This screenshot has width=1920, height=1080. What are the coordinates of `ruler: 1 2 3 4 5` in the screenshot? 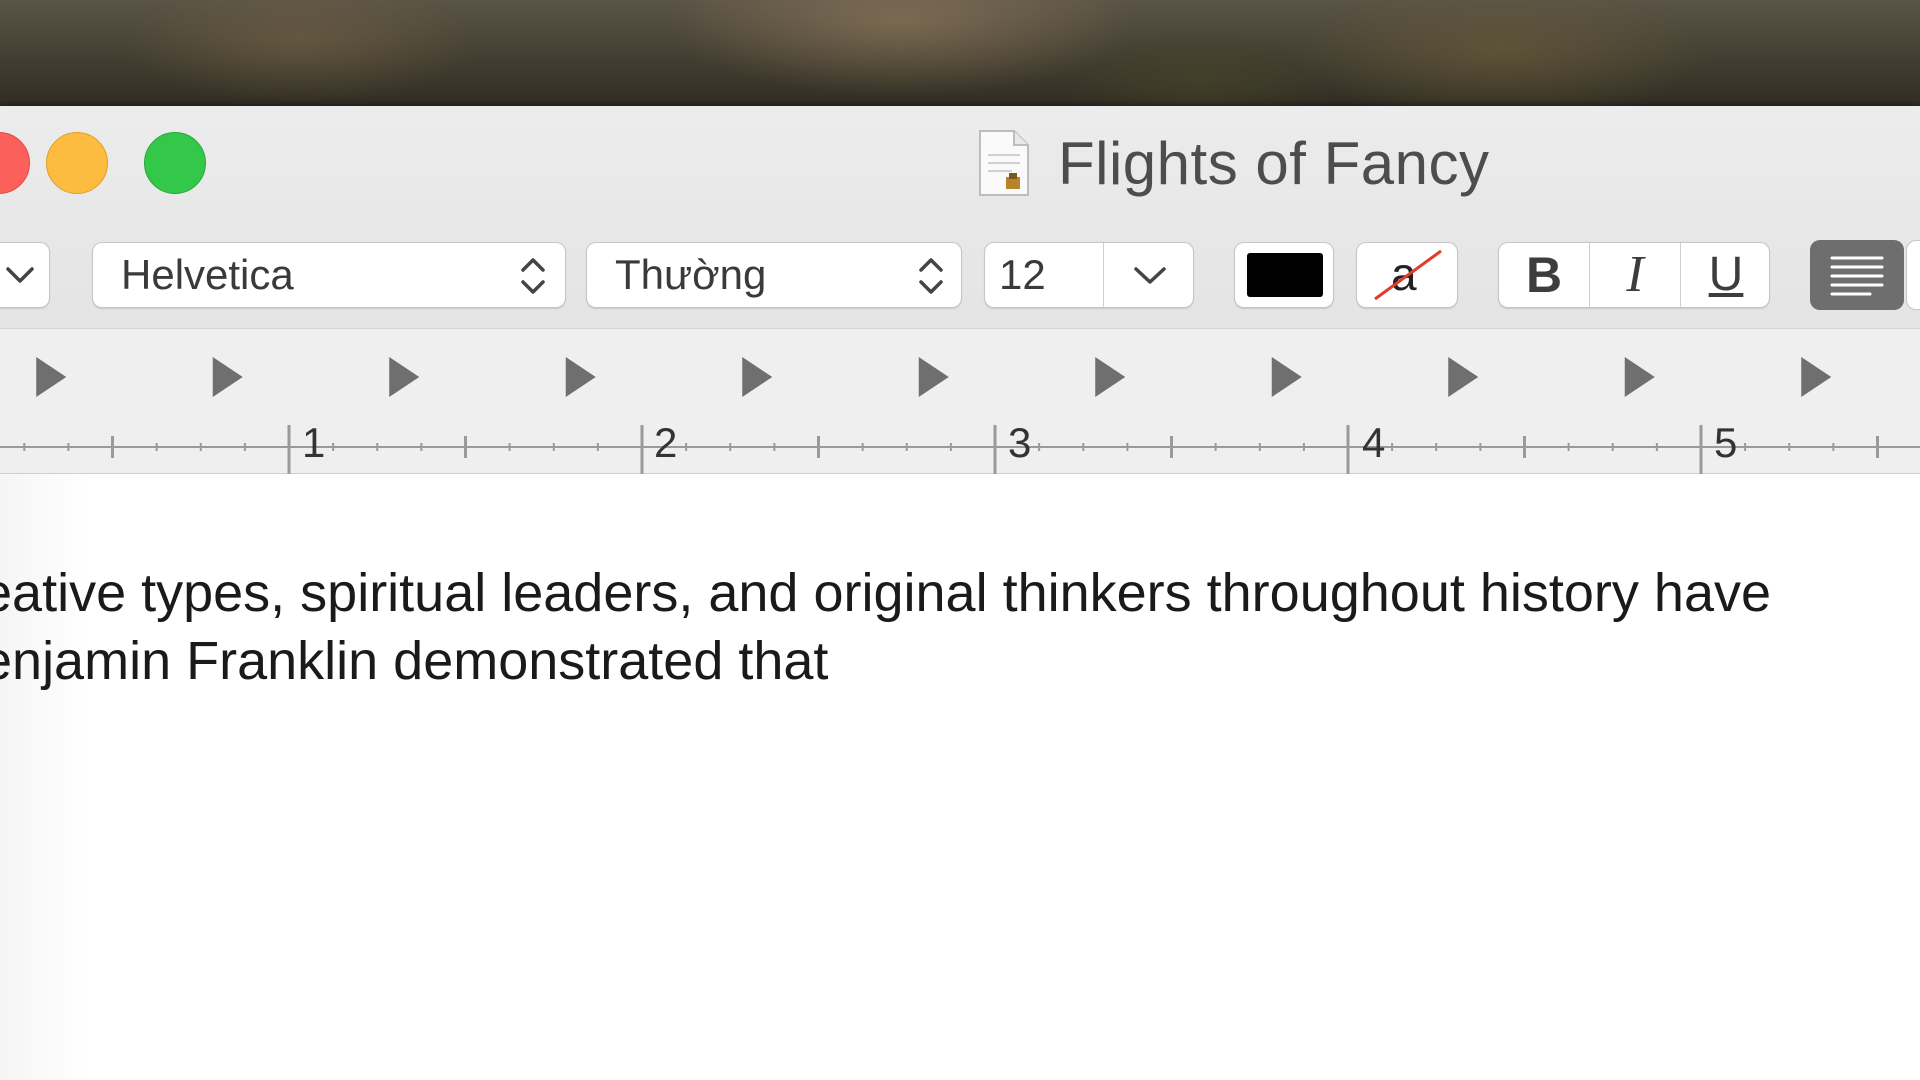 It's located at (960, 401).